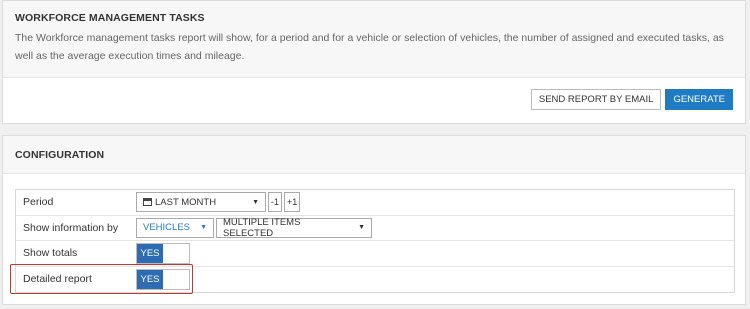 This screenshot has width=750, height=309. I want to click on show-totals-toggle-on: YES, so click(150, 253).